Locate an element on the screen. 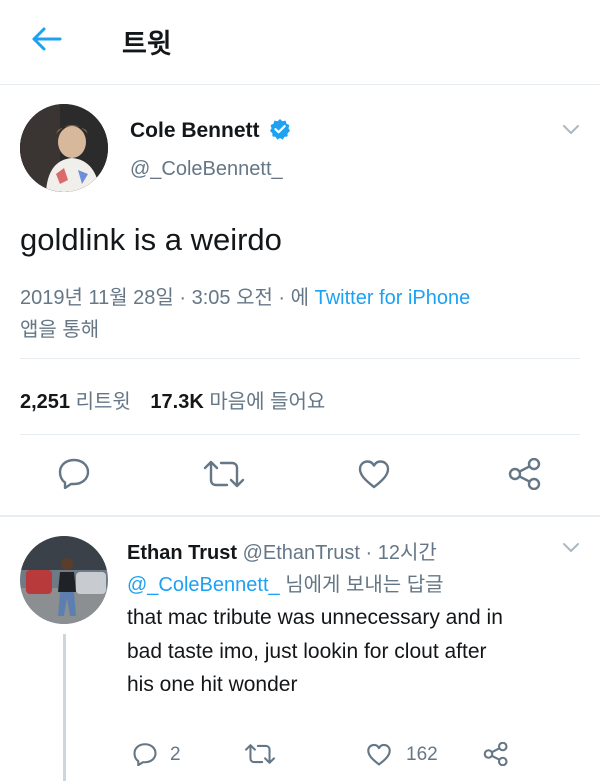 The image size is (600, 781). author-name-text: Cole Bennett is located at coordinates (195, 130).